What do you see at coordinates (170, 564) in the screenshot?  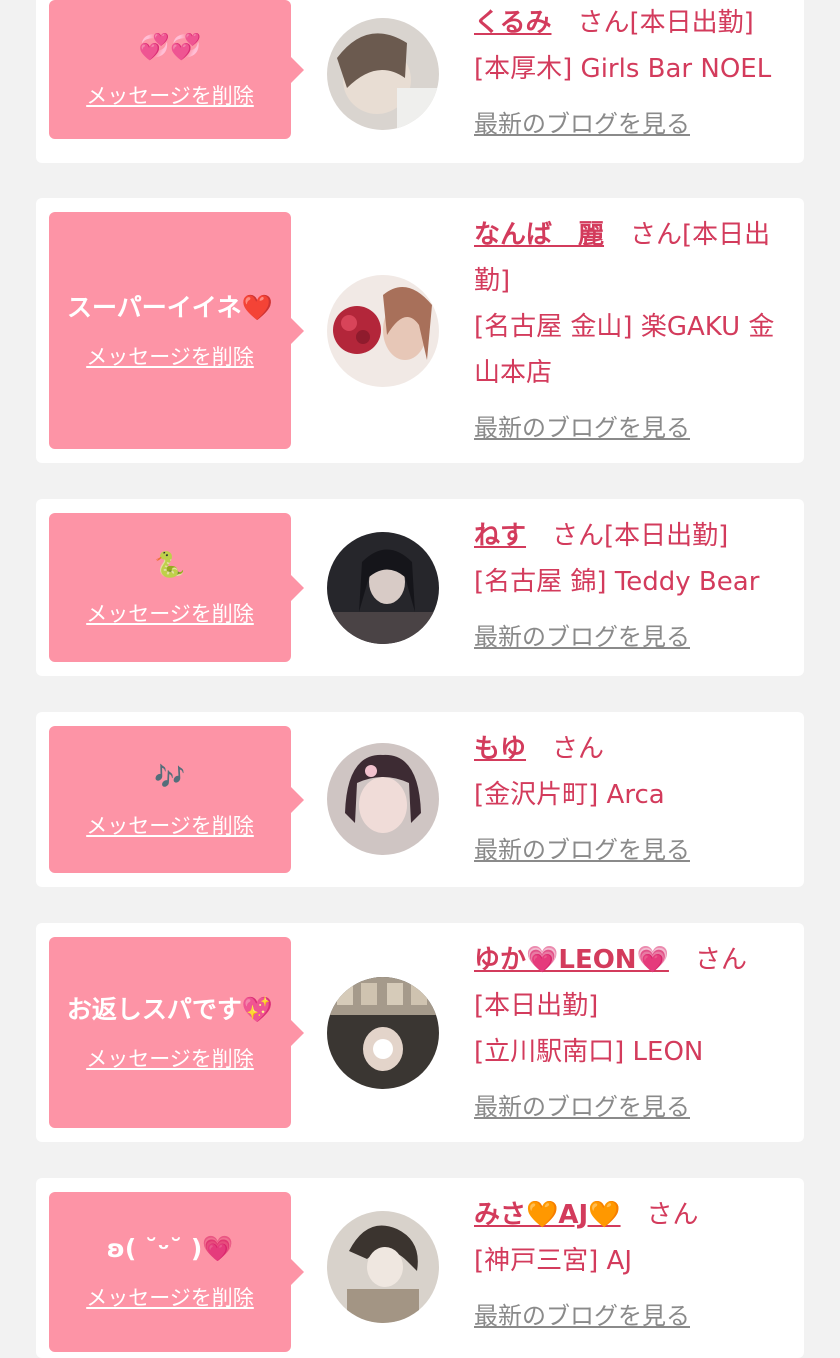 I see `message-text: 🐍` at bounding box center [170, 564].